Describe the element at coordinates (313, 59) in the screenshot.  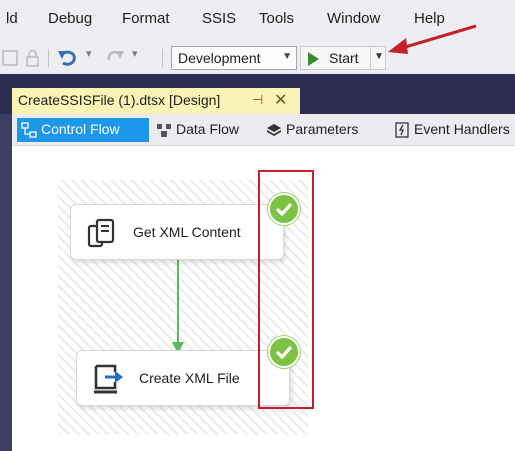
I see `play-icon` at that location.